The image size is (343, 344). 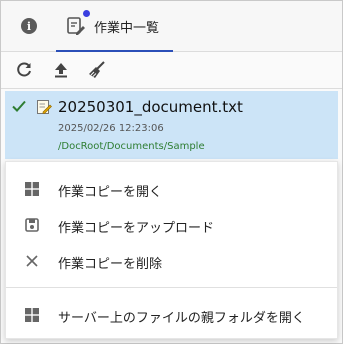 I want to click on upload-button, so click(x=61, y=70).